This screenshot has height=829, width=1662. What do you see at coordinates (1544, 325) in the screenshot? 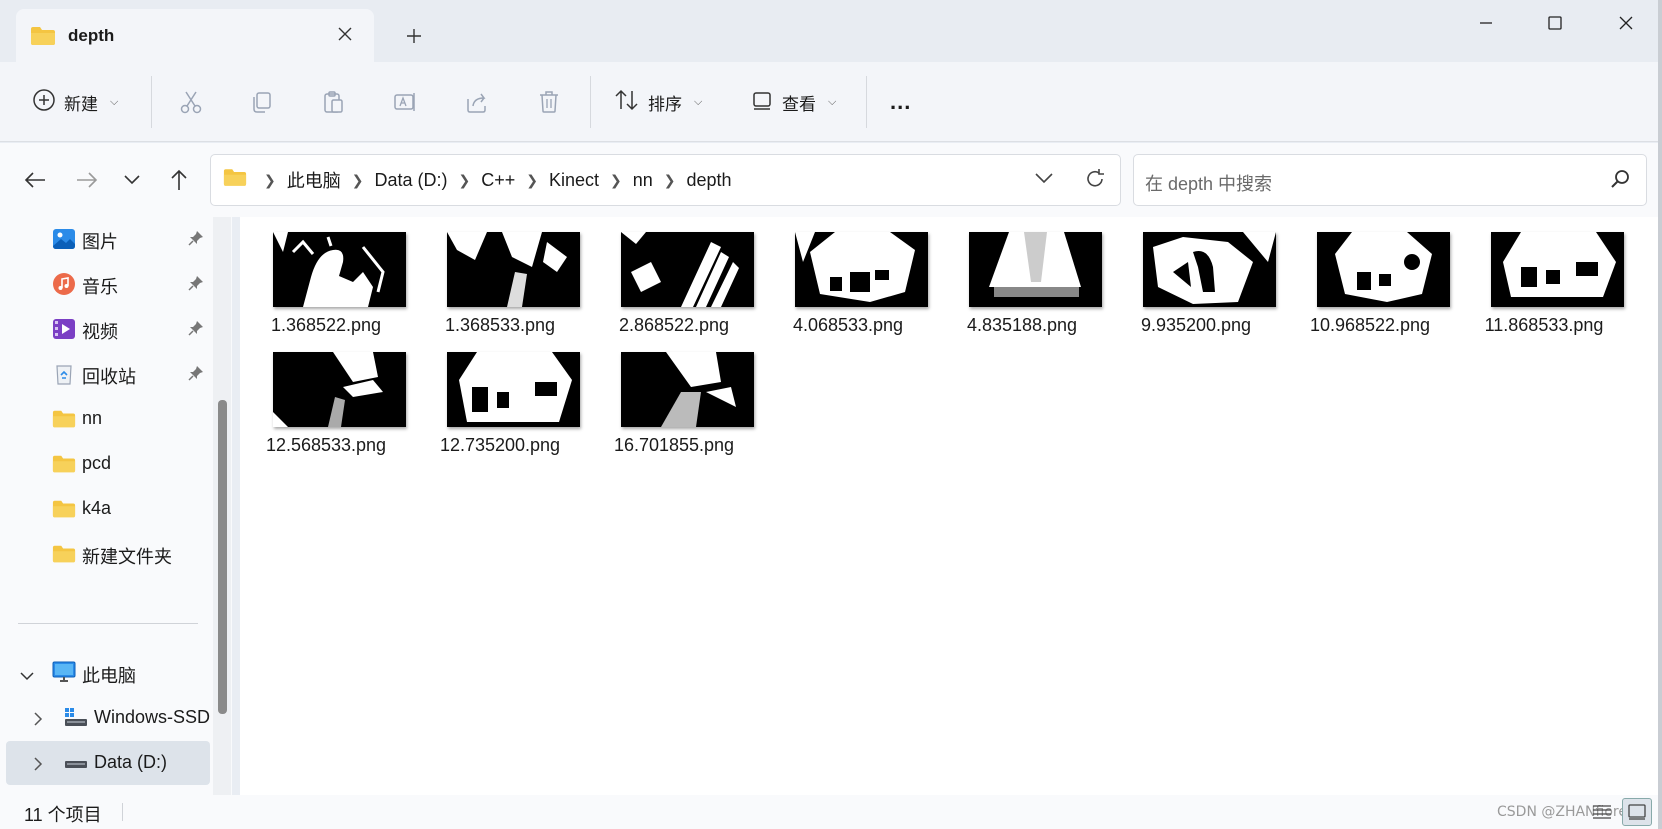
I see `file-name: 11.868533.png` at bounding box center [1544, 325].